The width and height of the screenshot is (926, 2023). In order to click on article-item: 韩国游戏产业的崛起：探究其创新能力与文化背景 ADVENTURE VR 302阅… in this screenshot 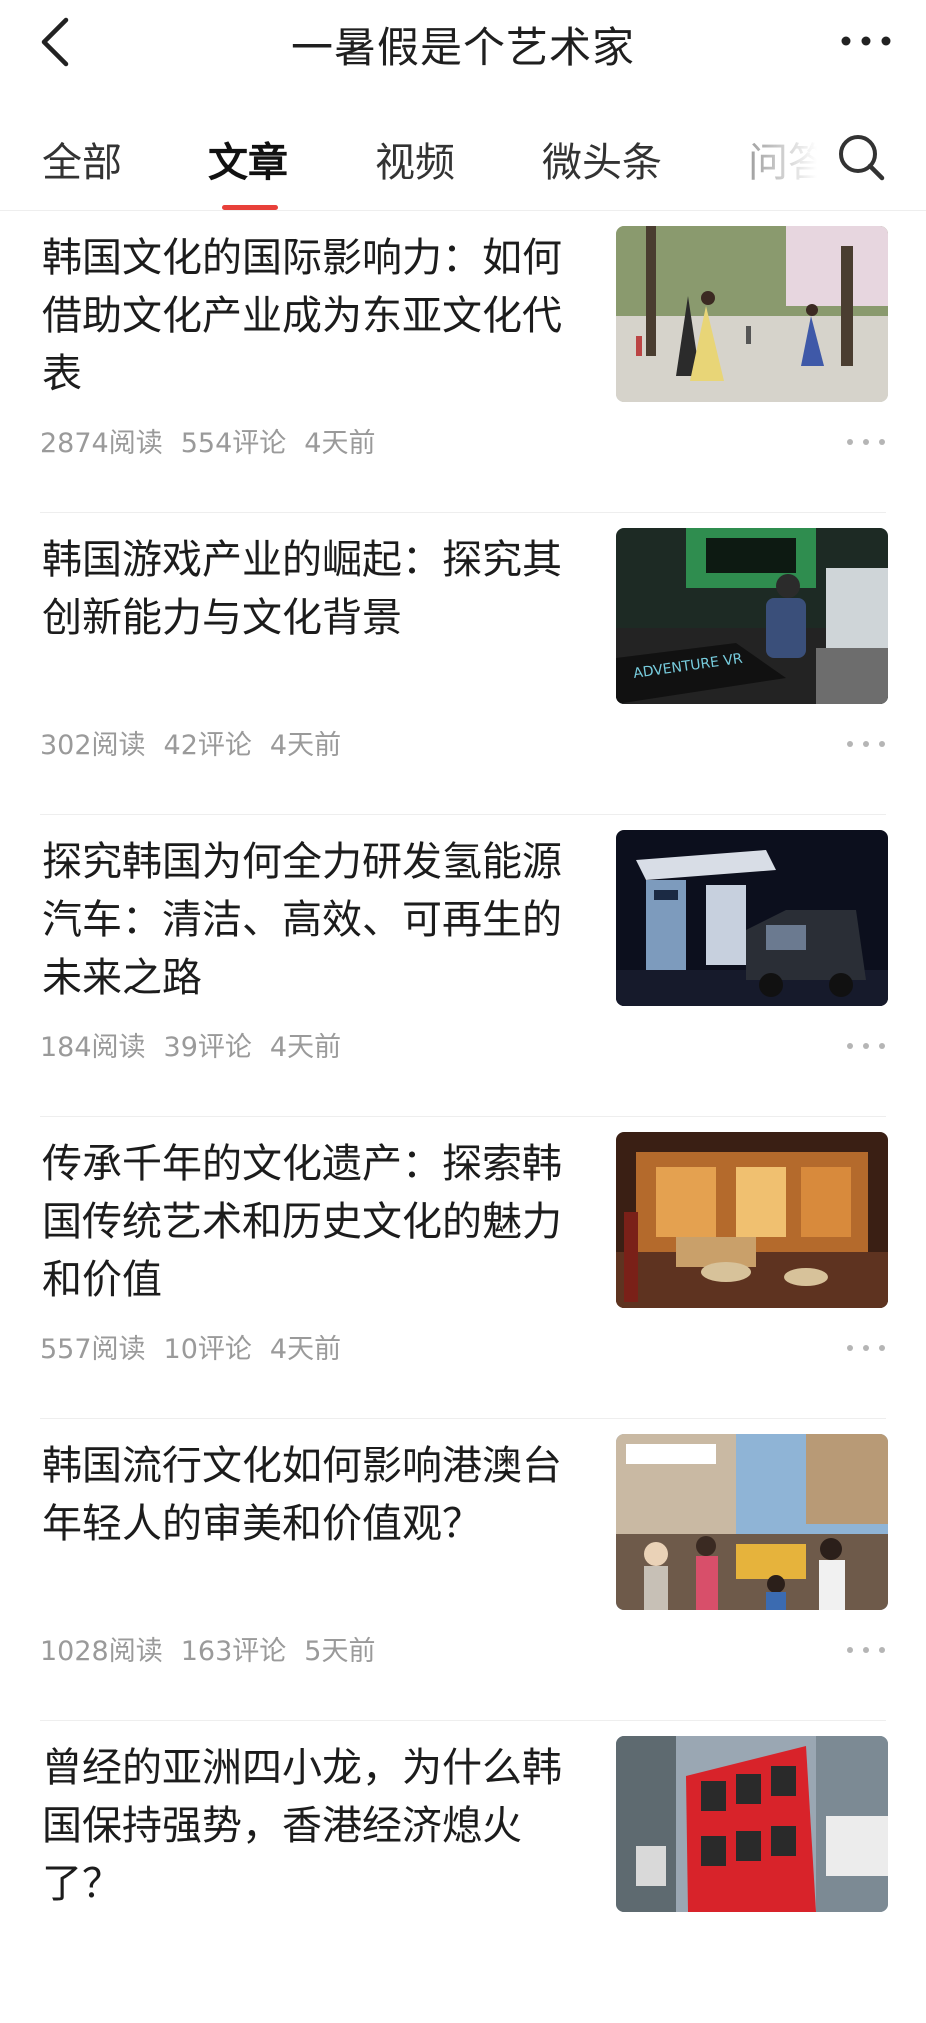, I will do `click(463, 664)`.